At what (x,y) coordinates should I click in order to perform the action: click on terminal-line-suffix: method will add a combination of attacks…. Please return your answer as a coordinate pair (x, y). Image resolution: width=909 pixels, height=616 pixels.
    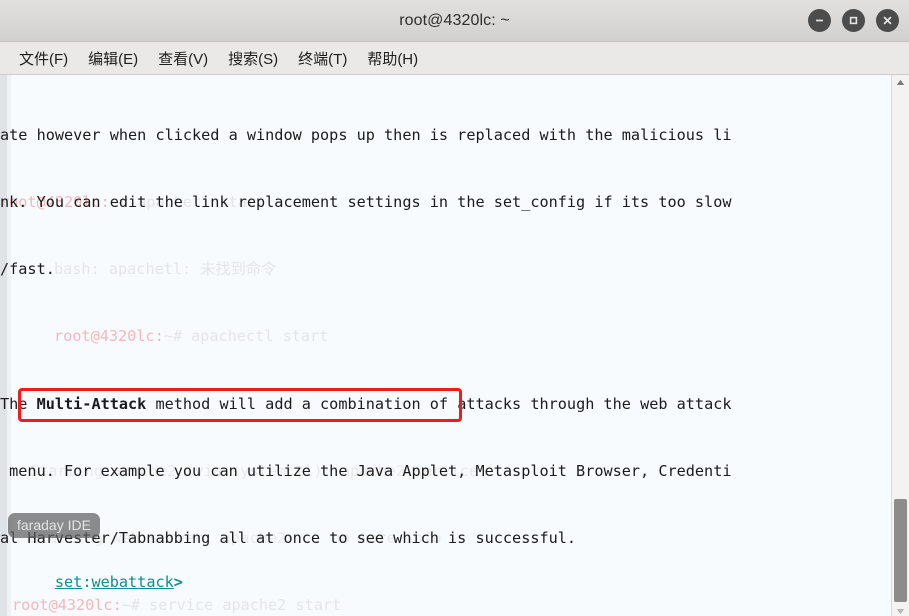
    Looking at the image, I should click on (439, 403).